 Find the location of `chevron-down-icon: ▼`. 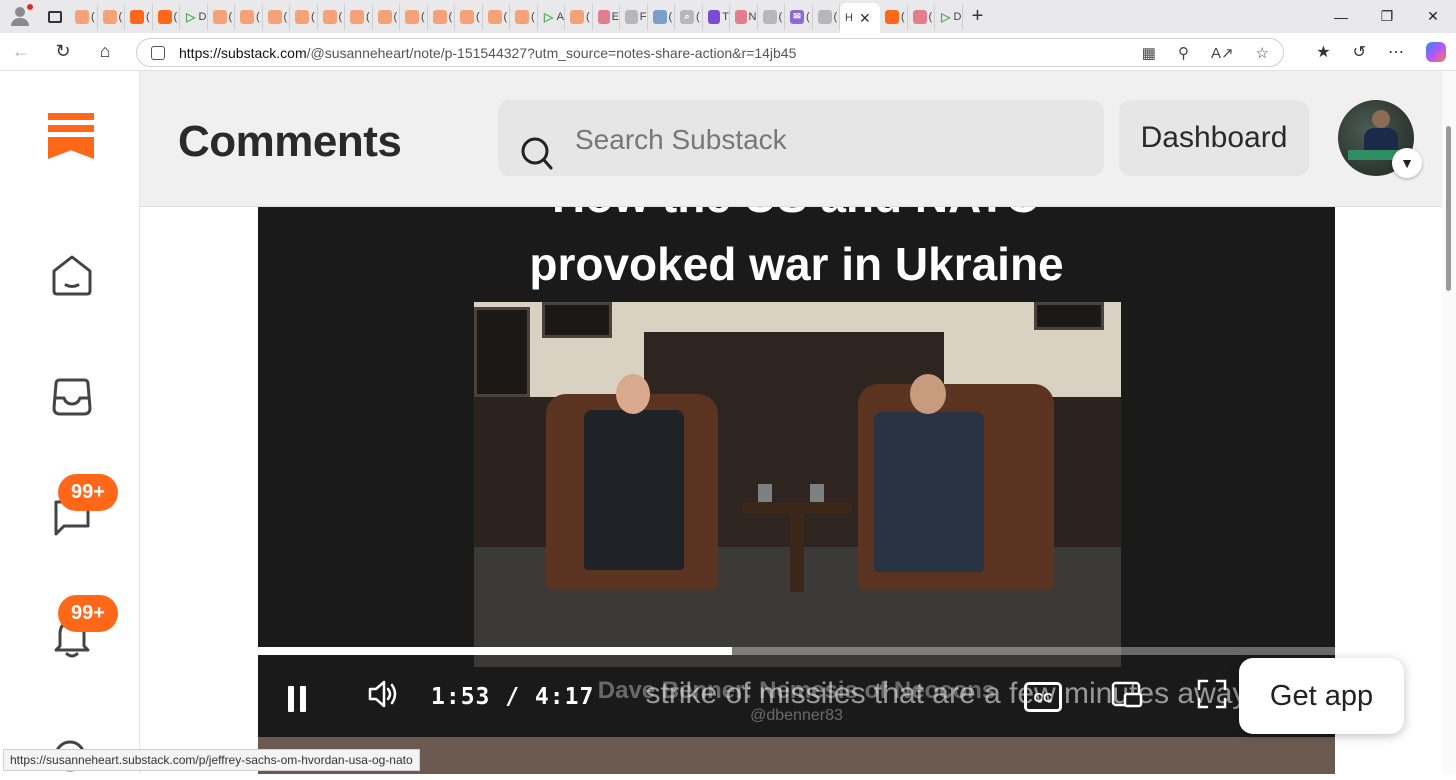

chevron-down-icon: ▼ is located at coordinates (1407, 163).